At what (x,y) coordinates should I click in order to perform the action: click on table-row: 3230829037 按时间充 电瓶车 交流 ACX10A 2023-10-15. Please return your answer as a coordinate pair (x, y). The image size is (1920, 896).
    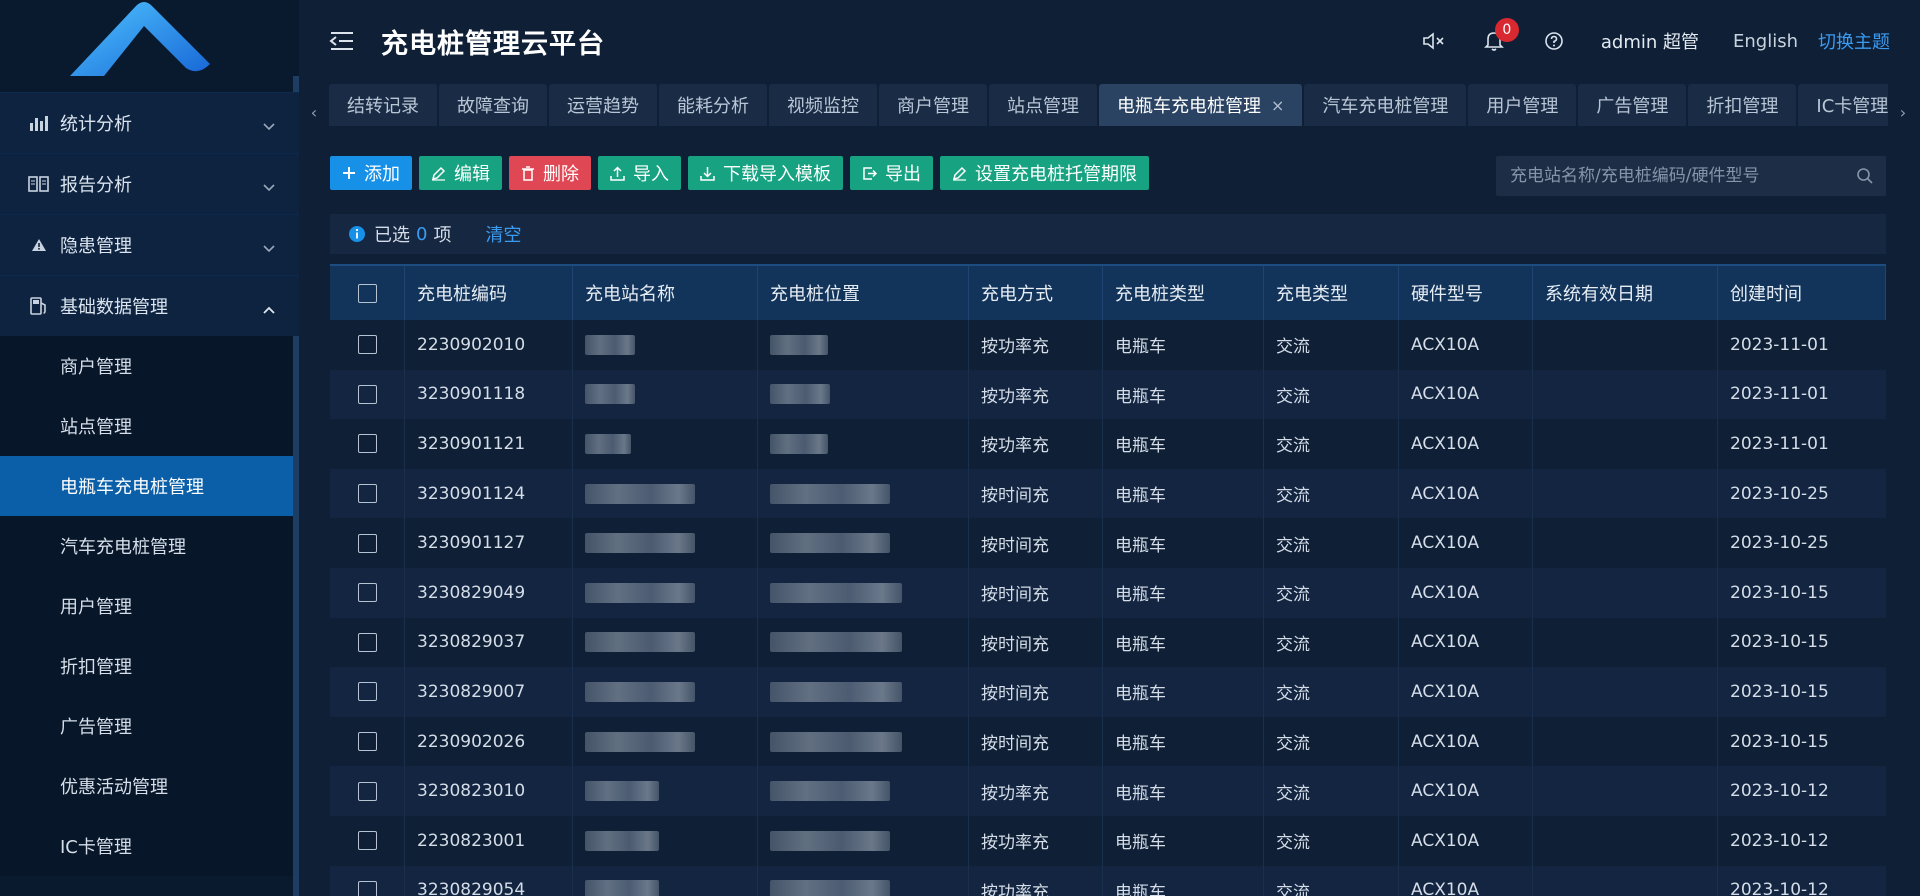
    Looking at the image, I should click on (1108, 642).